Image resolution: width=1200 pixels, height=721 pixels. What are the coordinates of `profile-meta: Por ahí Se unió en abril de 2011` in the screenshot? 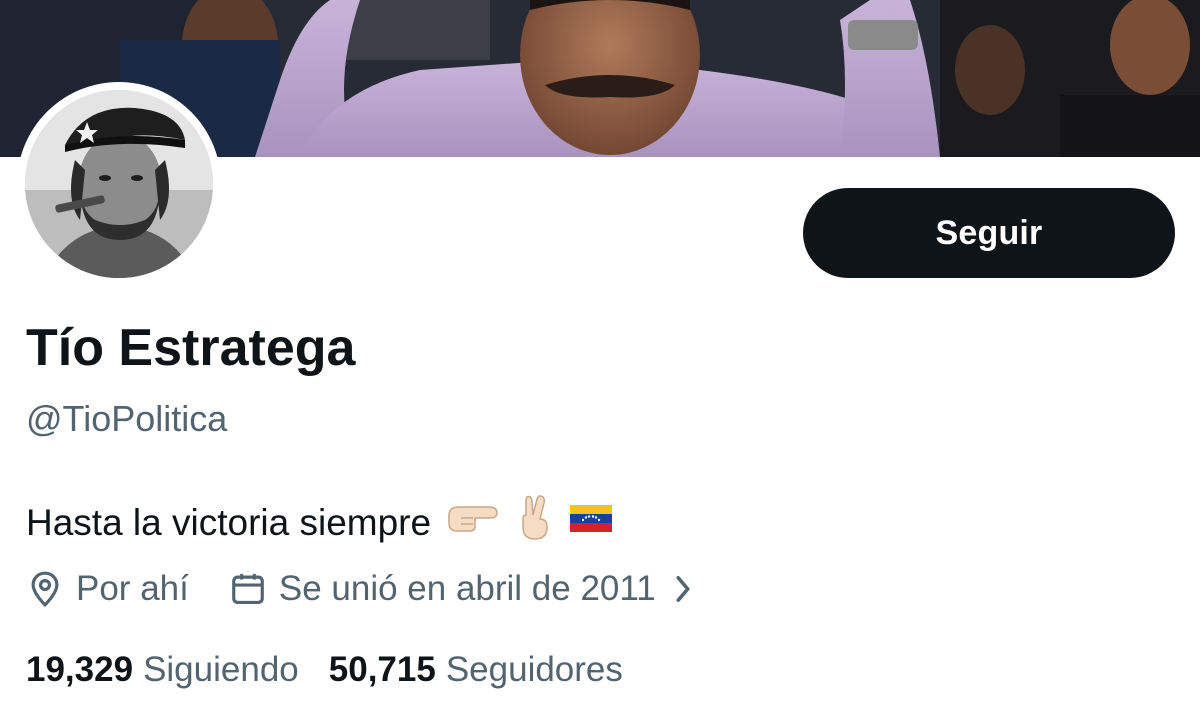 It's located at (360, 589).